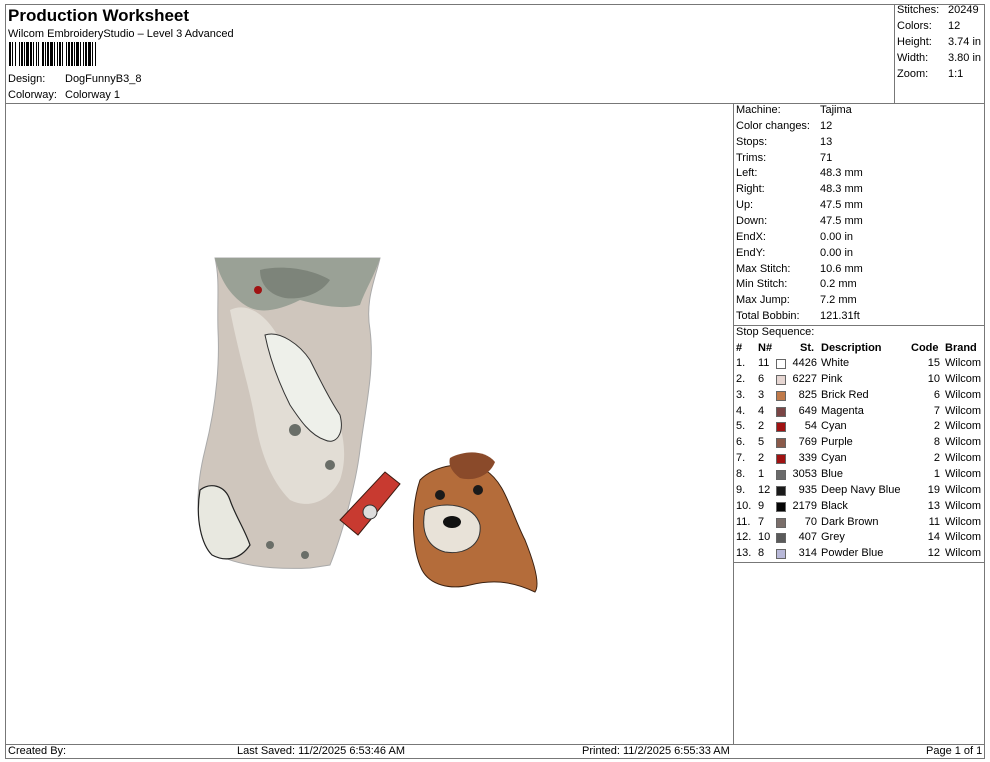 This screenshot has width=990, height=762. I want to click on machine-info-value: 0.00 in, so click(837, 252).